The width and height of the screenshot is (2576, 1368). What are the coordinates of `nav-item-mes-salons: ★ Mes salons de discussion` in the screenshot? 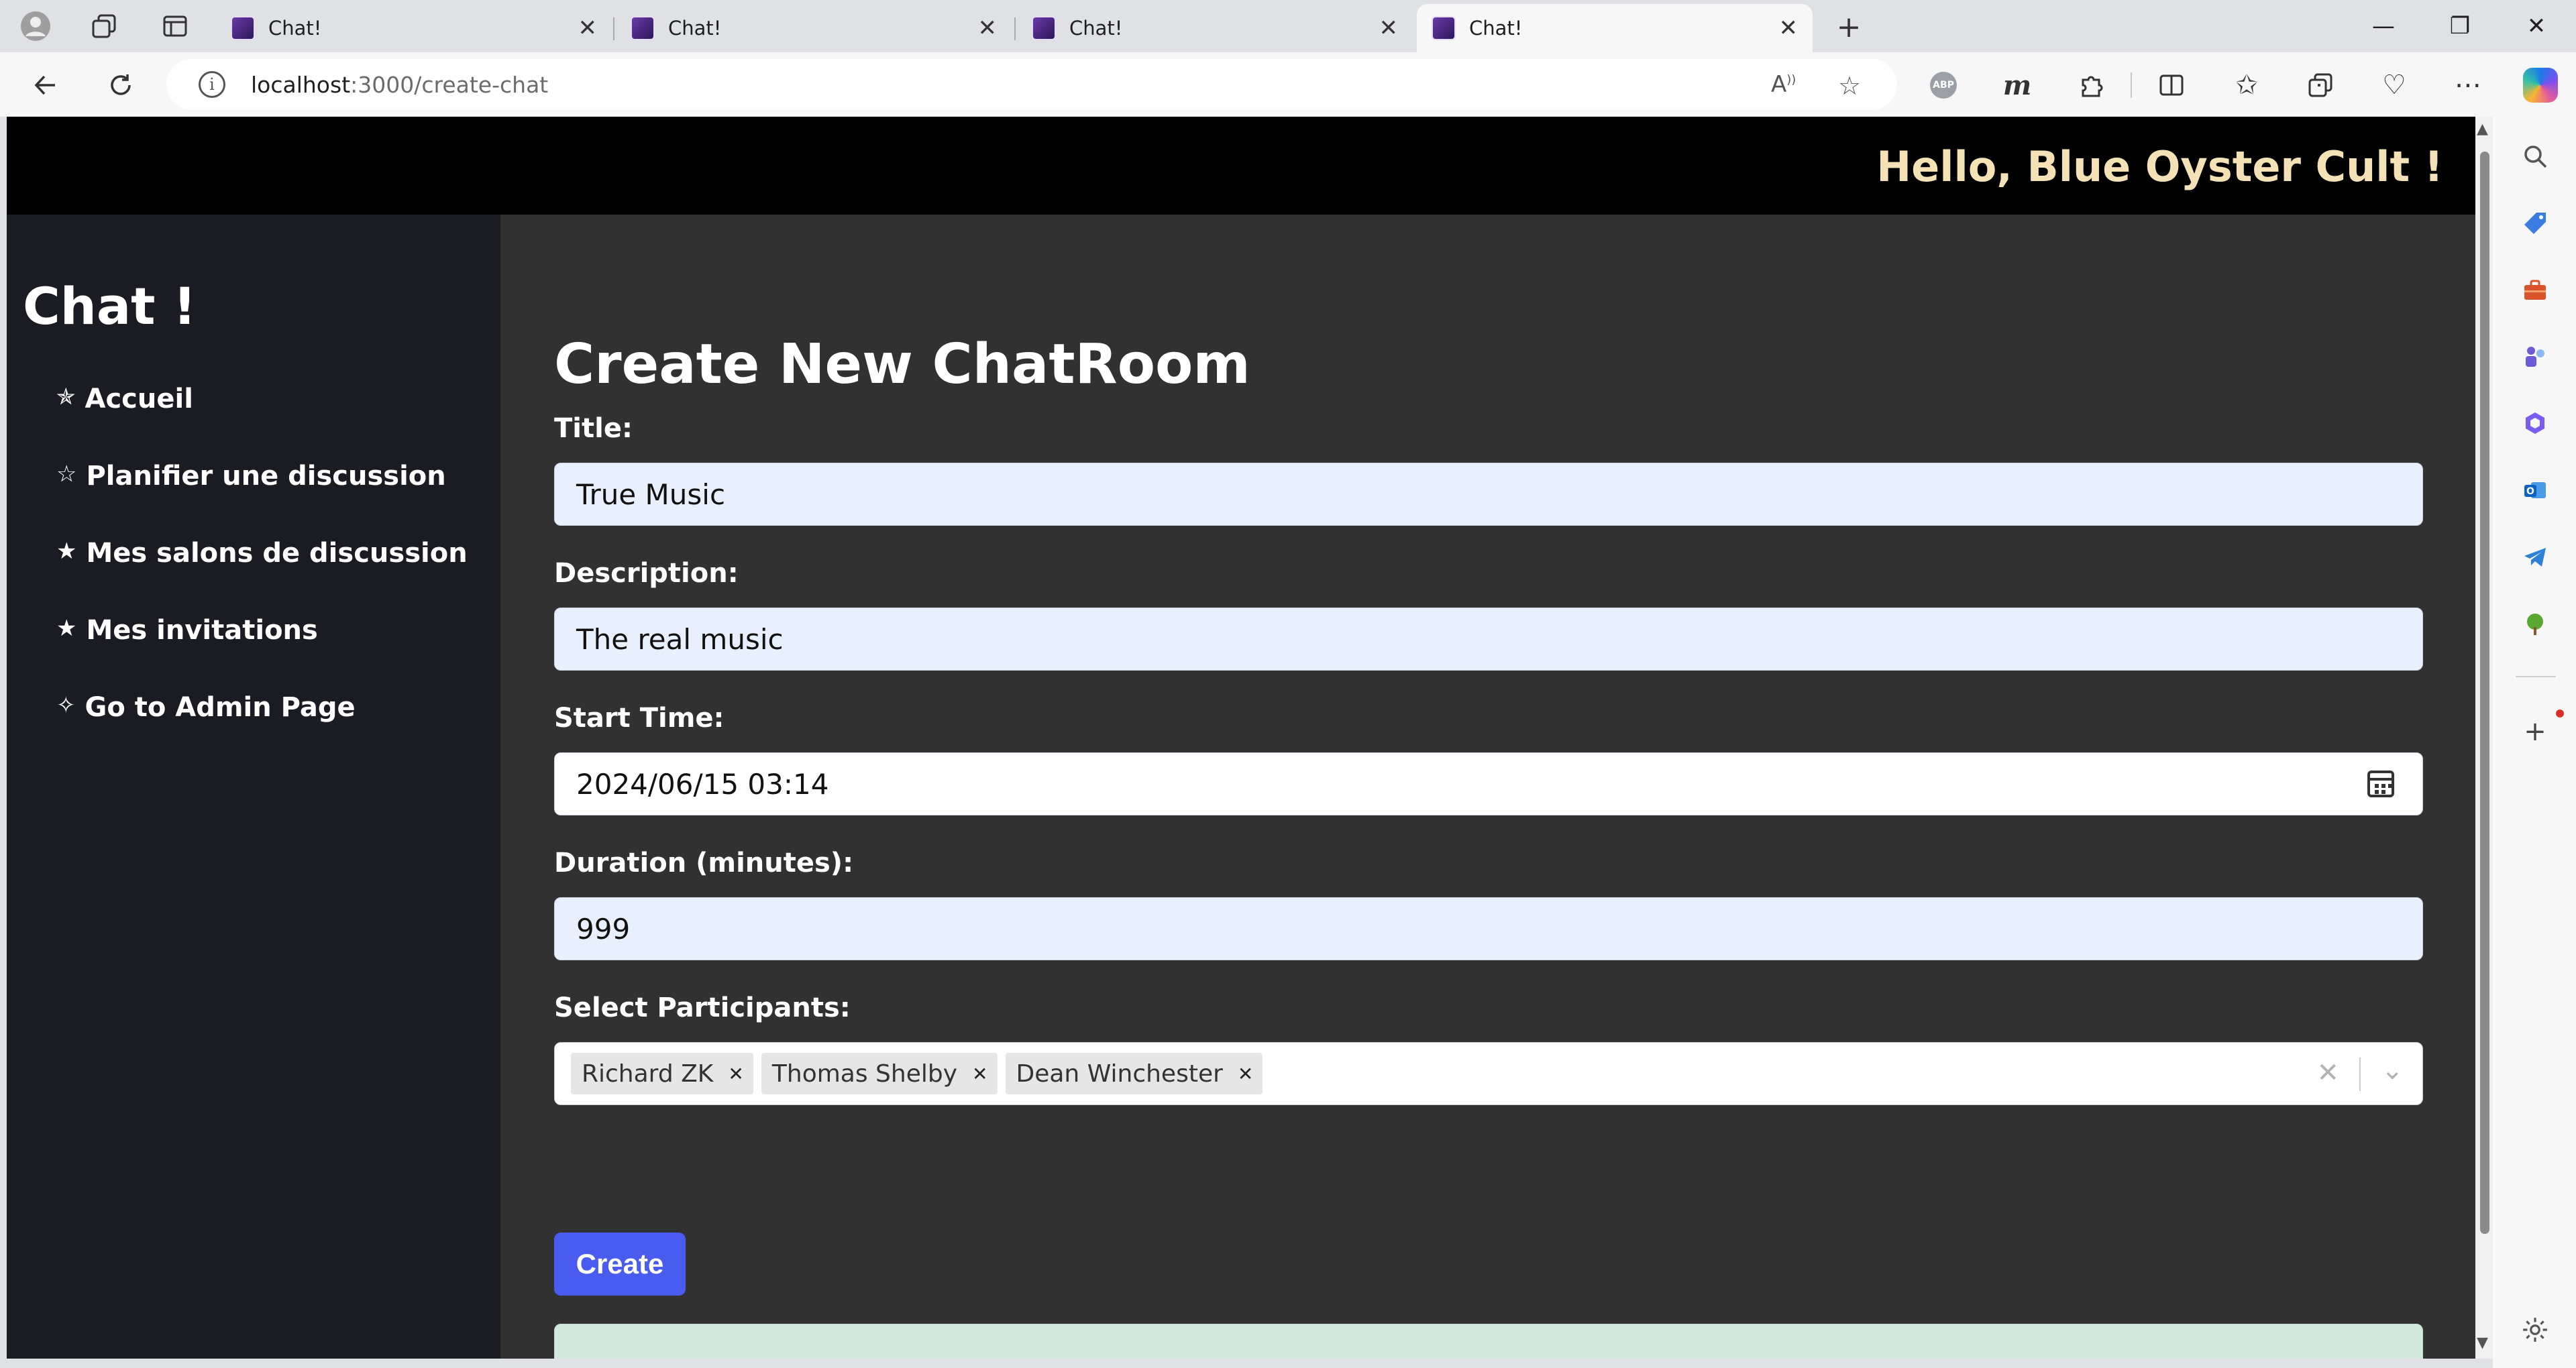 It's located at (262, 553).